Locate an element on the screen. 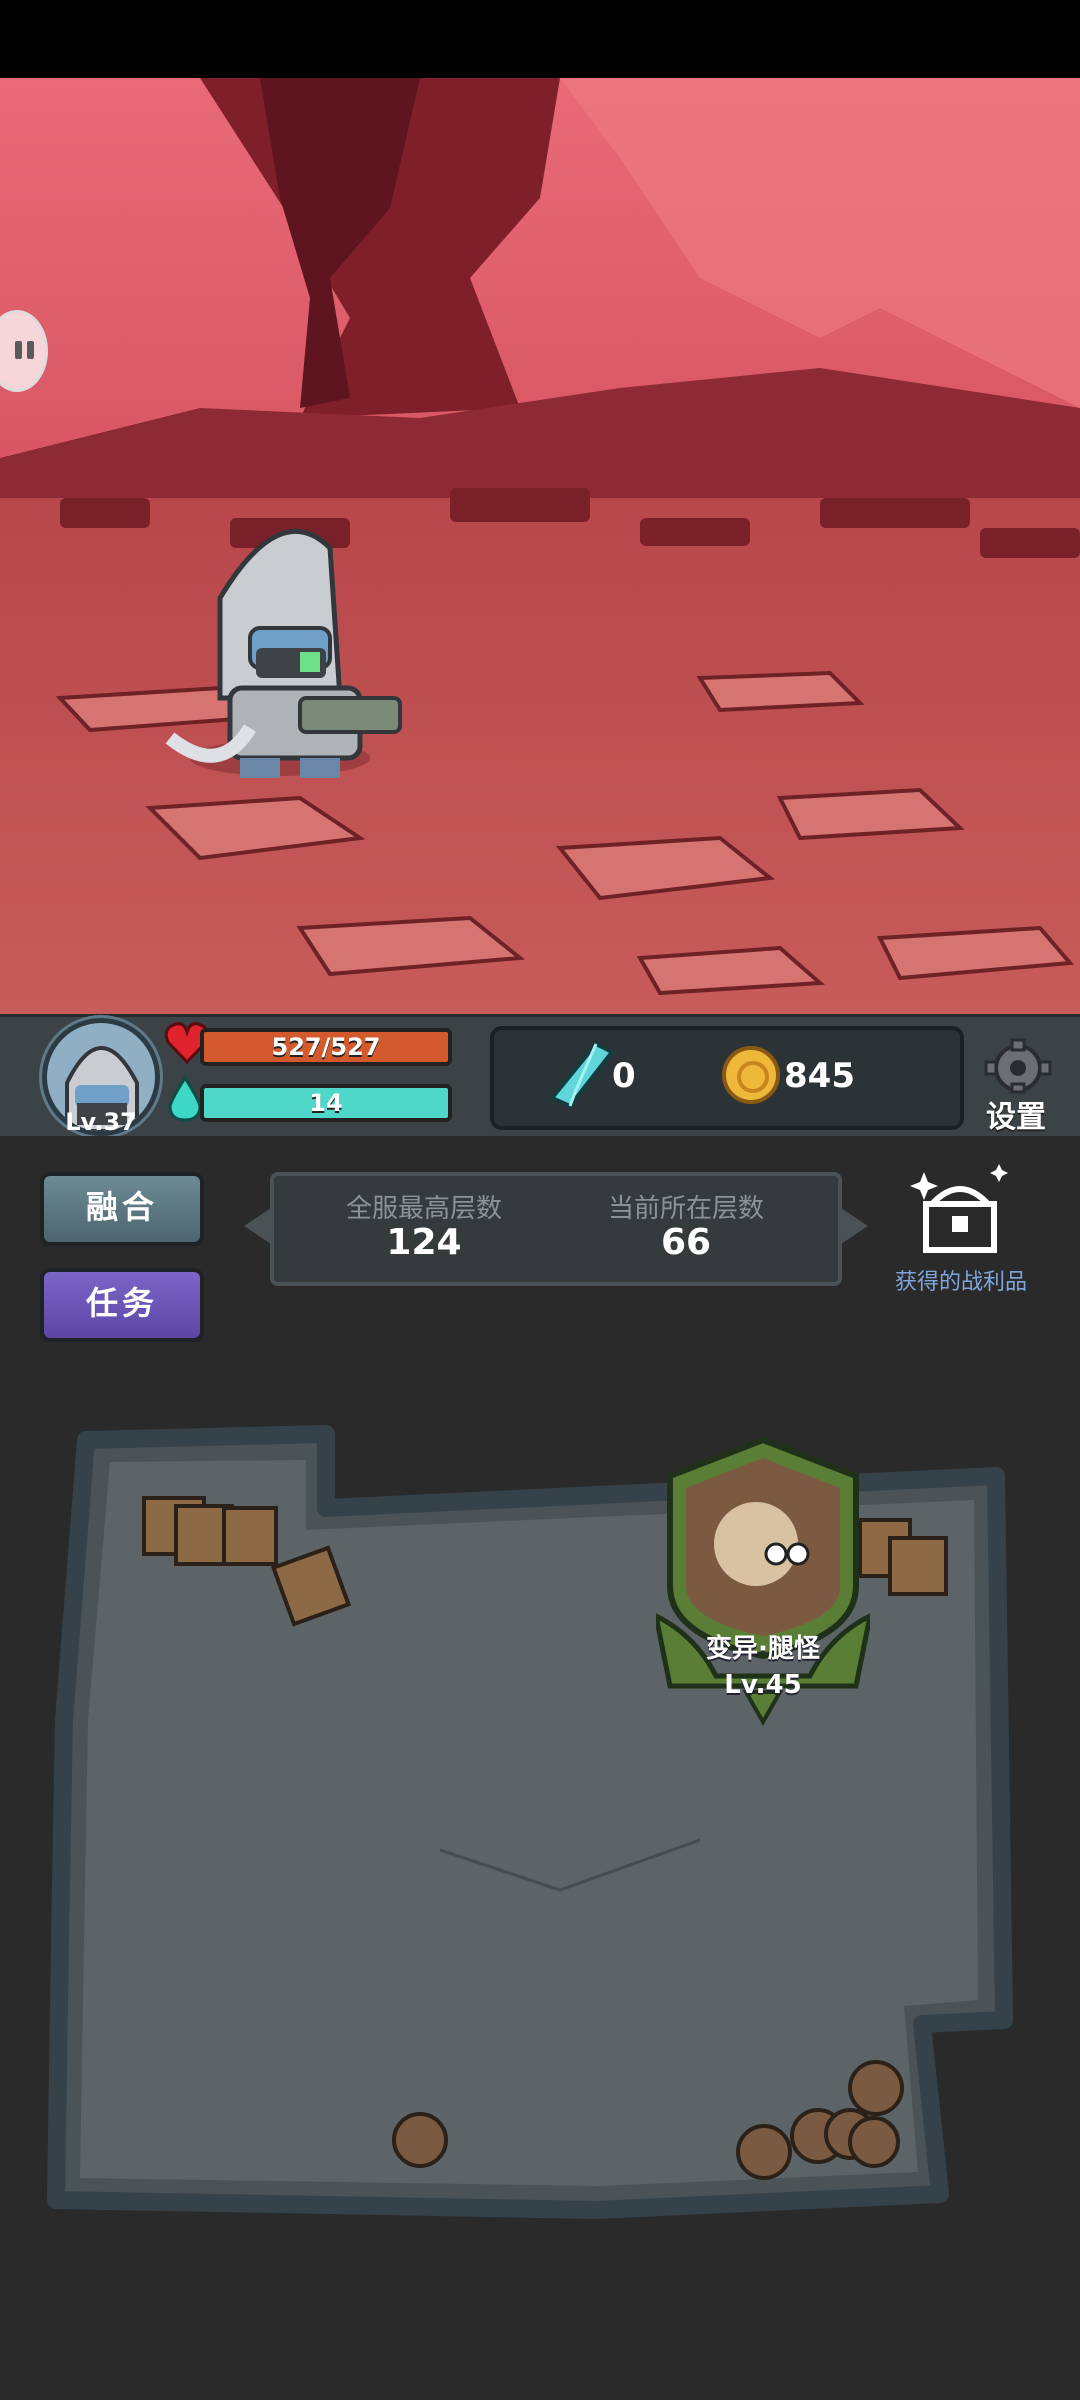  gem-count: 0 is located at coordinates (624, 1076).